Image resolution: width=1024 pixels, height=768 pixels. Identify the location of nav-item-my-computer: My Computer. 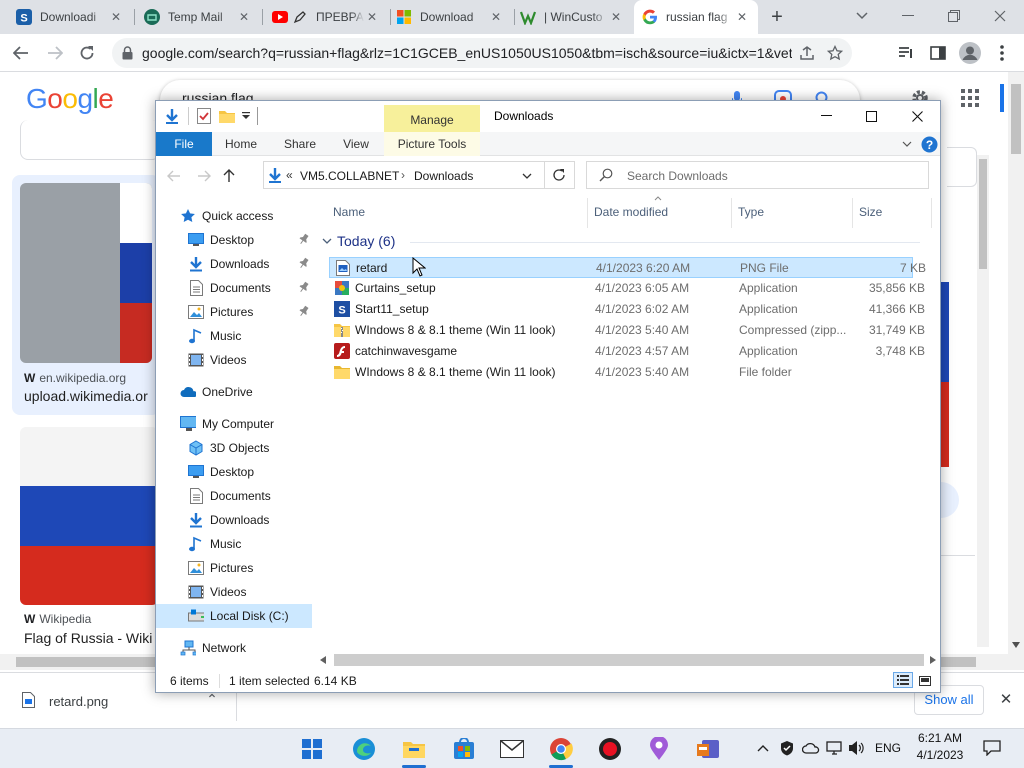
(234, 424).